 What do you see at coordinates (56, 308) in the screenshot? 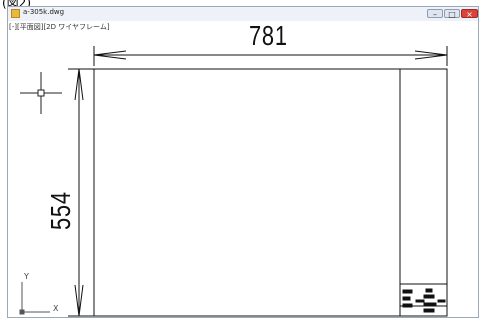
I see `ucs-x-label: X` at bounding box center [56, 308].